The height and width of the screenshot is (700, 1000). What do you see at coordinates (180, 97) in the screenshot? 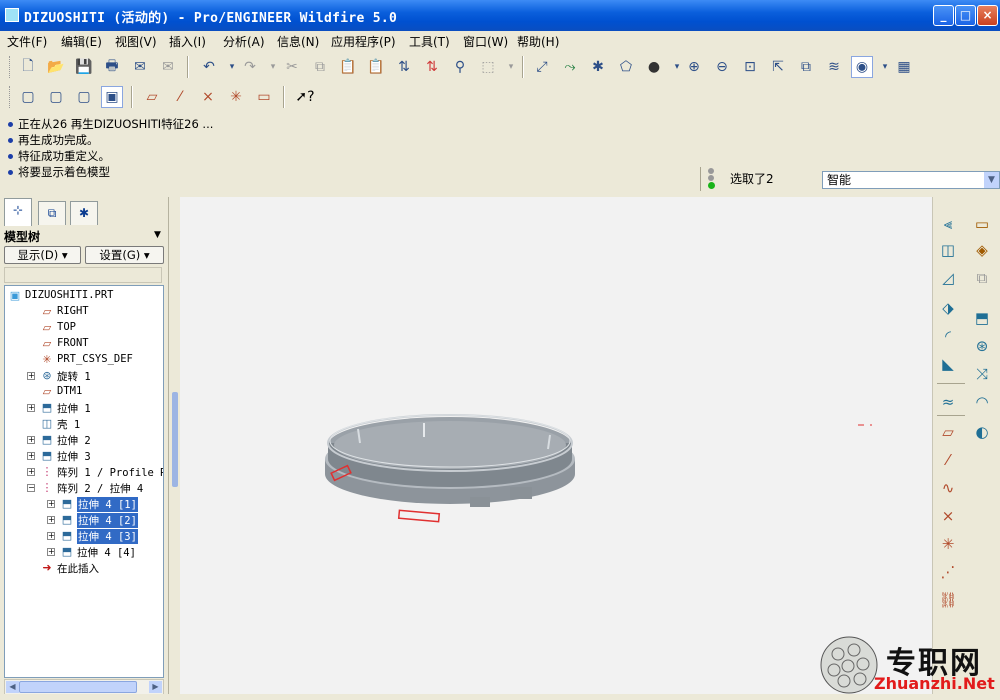
I see `datum-axes-toggle-icon: ⁄` at bounding box center [180, 97].